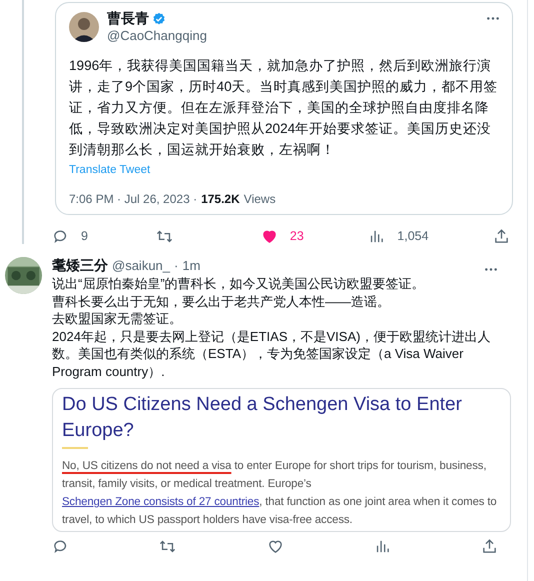 The height and width of the screenshot is (581, 534). Describe the element at coordinates (413, 236) in the screenshot. I see `action-count: 1,054` at that location.